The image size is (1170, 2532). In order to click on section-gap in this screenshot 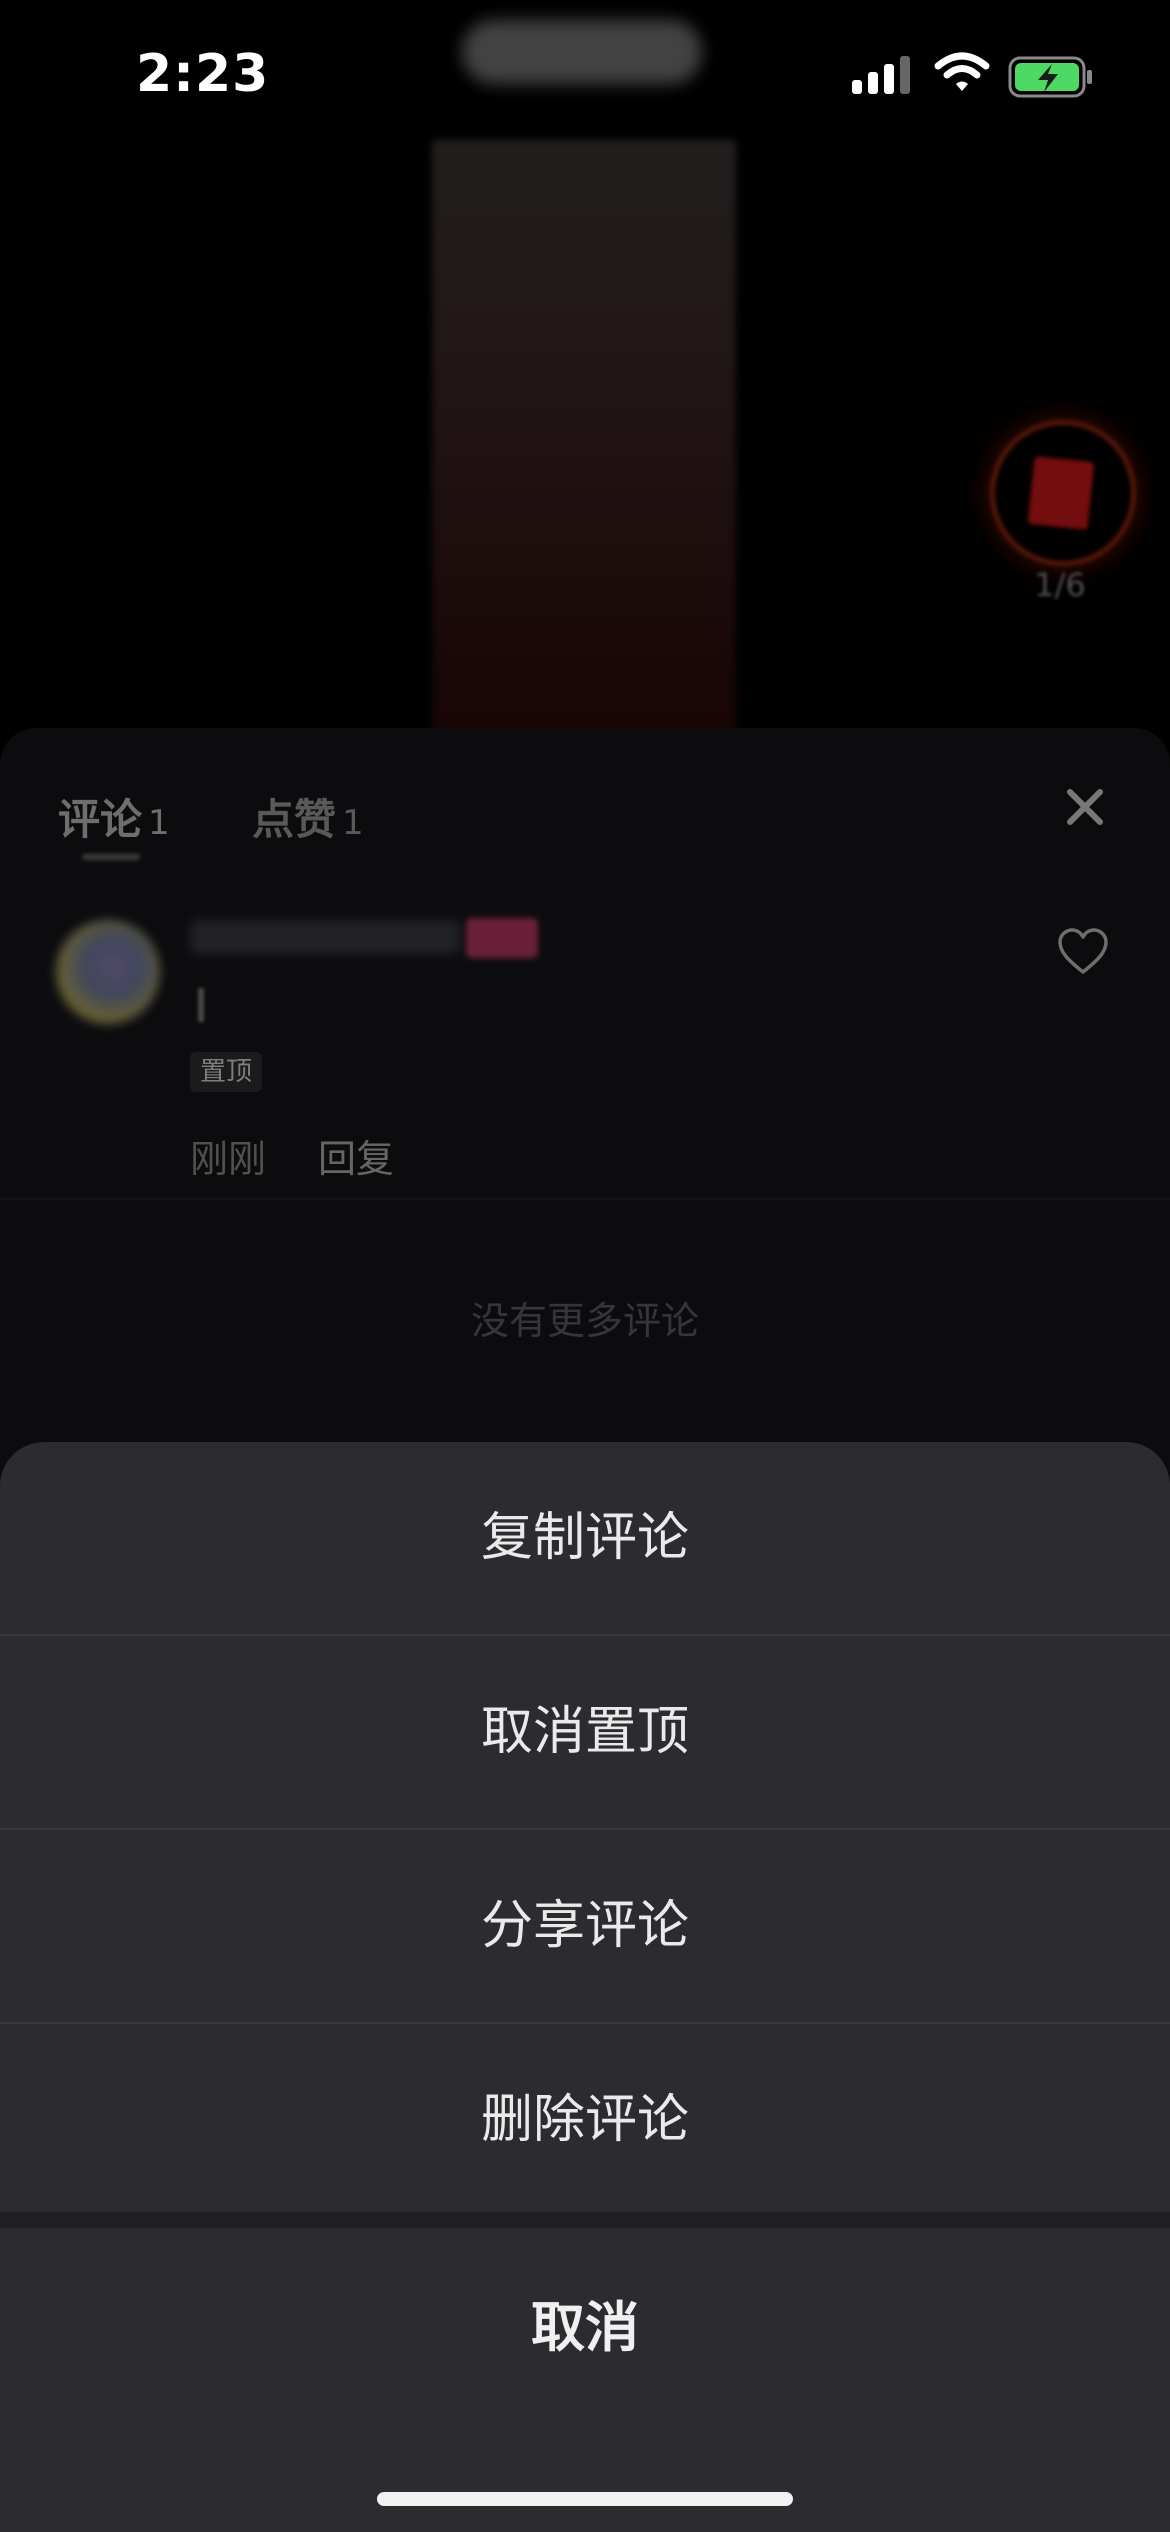, I will do `click(585, 2220)`.